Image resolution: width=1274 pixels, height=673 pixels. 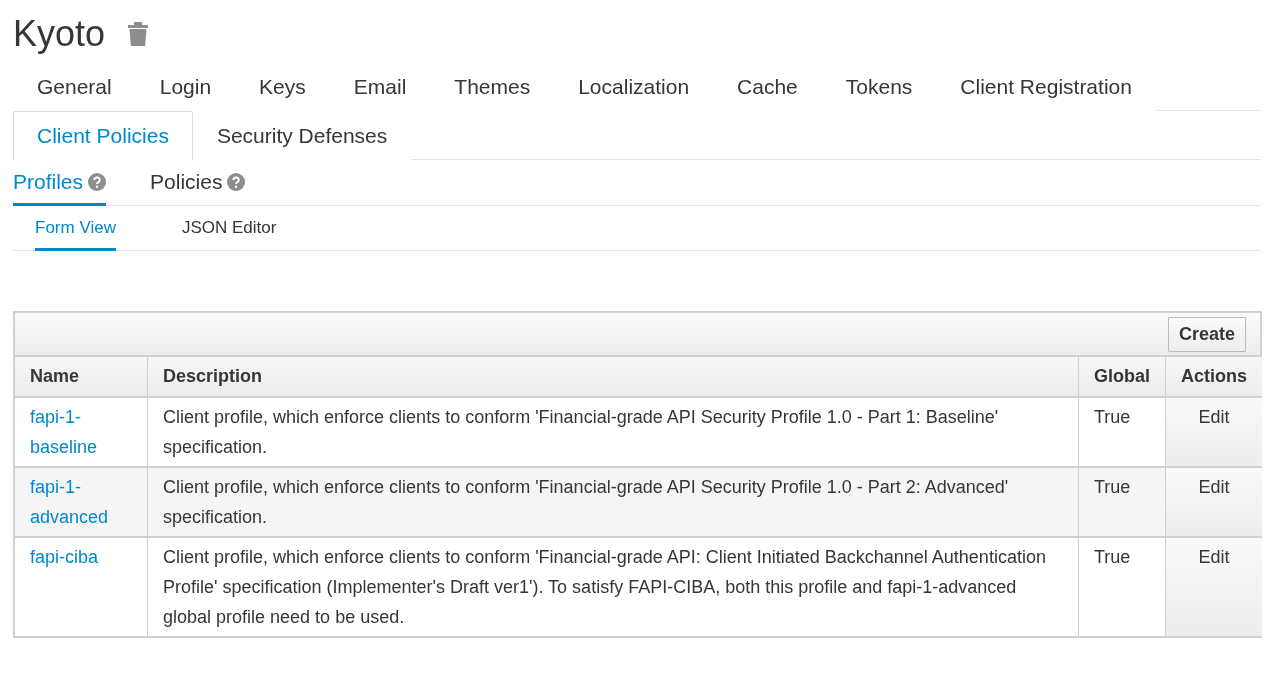 What do you see at coordinates (81, 377) in the screenshot?
I see `column-header: Name` at bounding box center [81, 377].